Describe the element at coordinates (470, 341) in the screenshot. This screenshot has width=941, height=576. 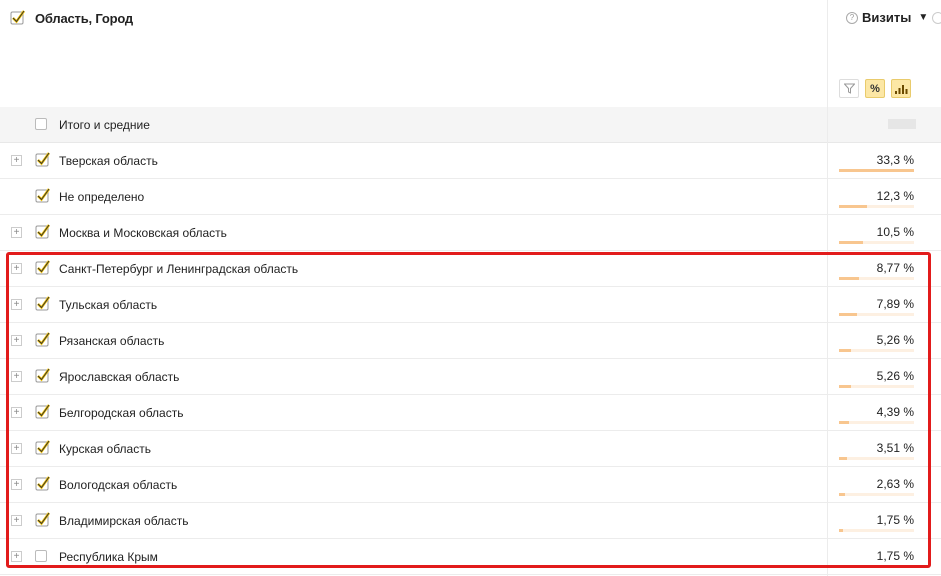
I see `table-row: + Рязанская область 5,26 %` at that location.